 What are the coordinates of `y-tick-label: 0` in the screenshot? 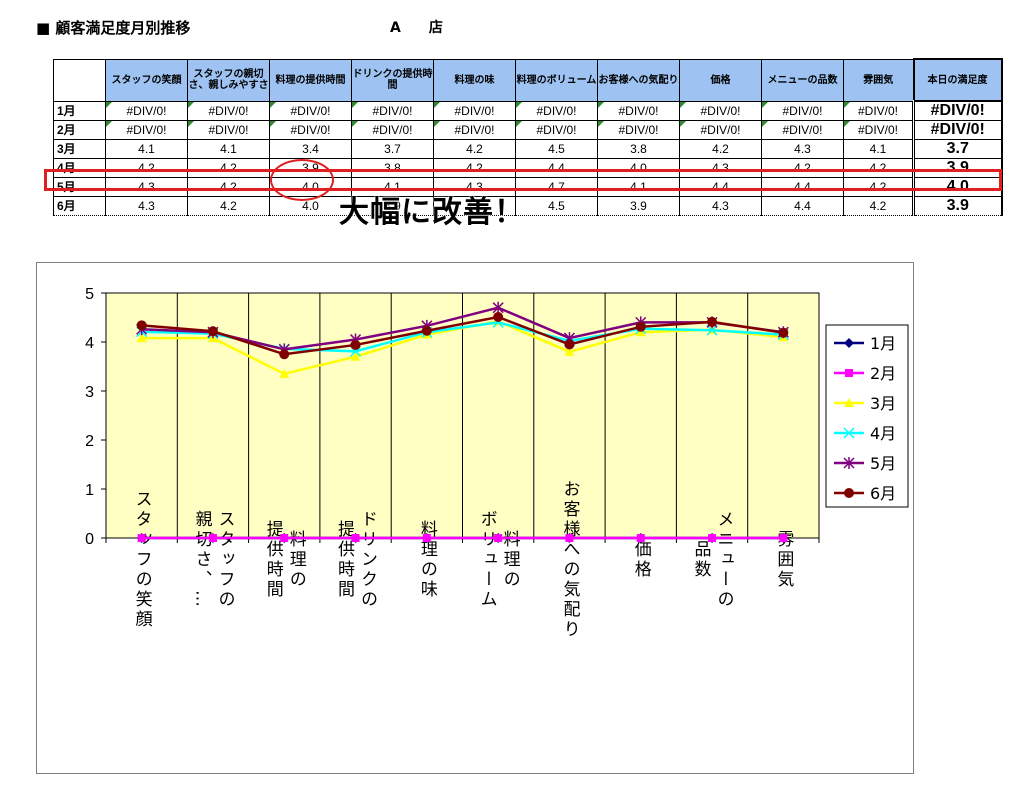 It's located at (89, 539).